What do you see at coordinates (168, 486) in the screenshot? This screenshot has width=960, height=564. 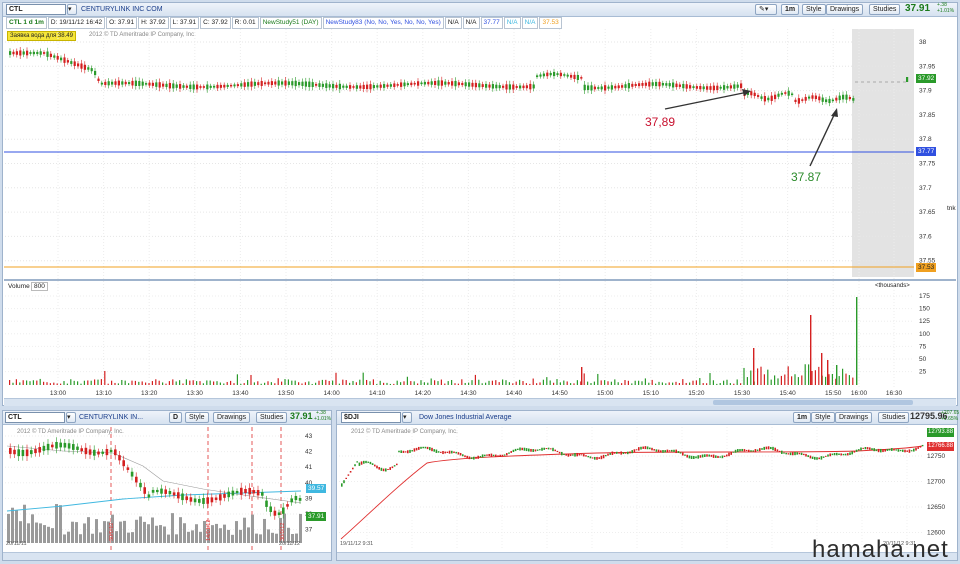 I see `daily-chart-canvas: 4342414039383730/0/1214/01/1230/0/12` at bounding box center [168, 486].